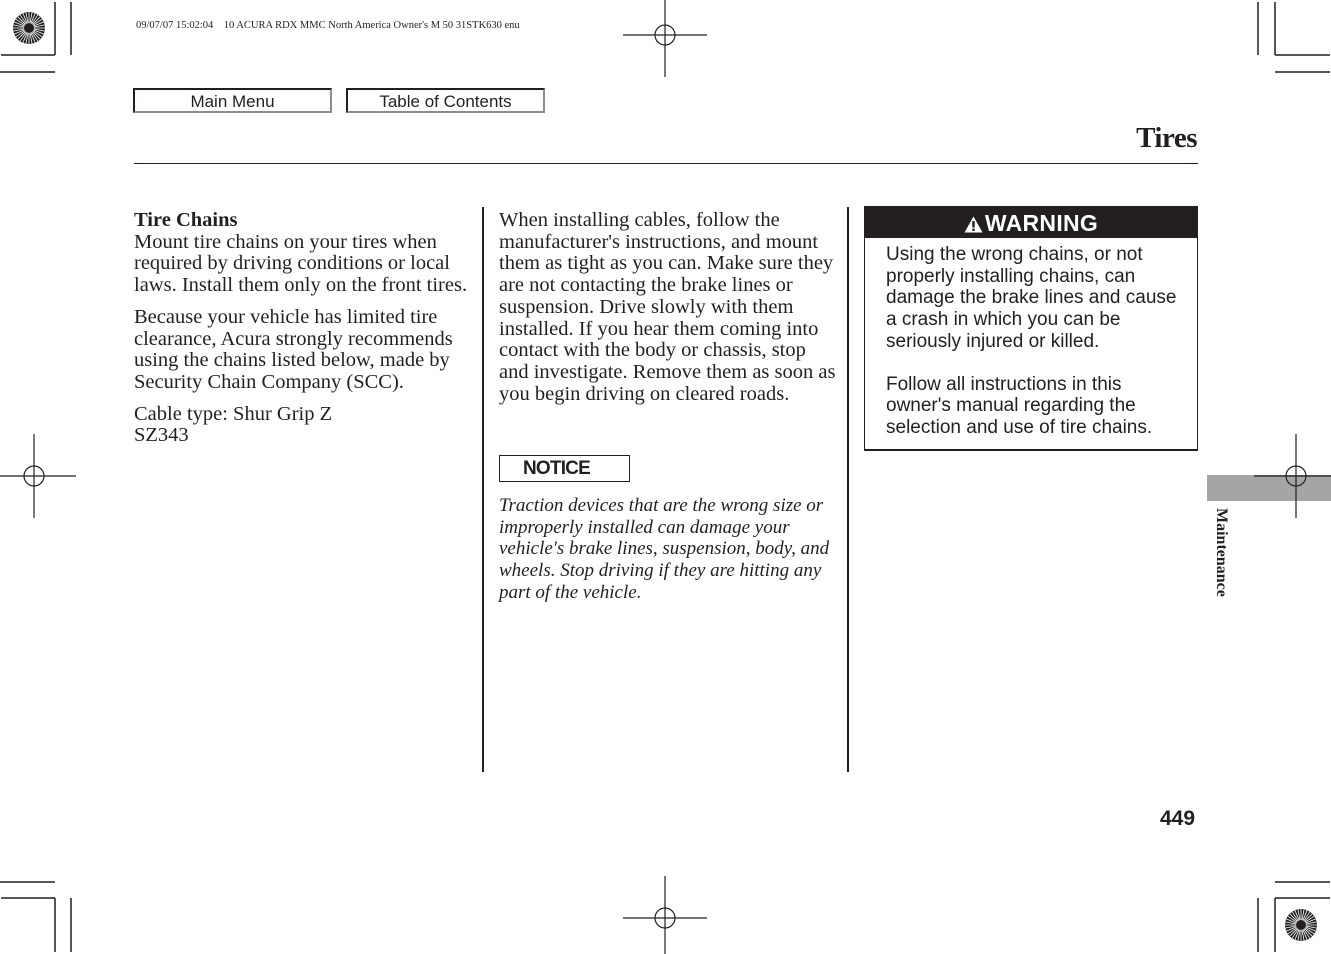 The image size is (1331, 954). Describe the element at coordinates (973, 224) in the screenshot. I see `warning-triangle-icon` at that location.